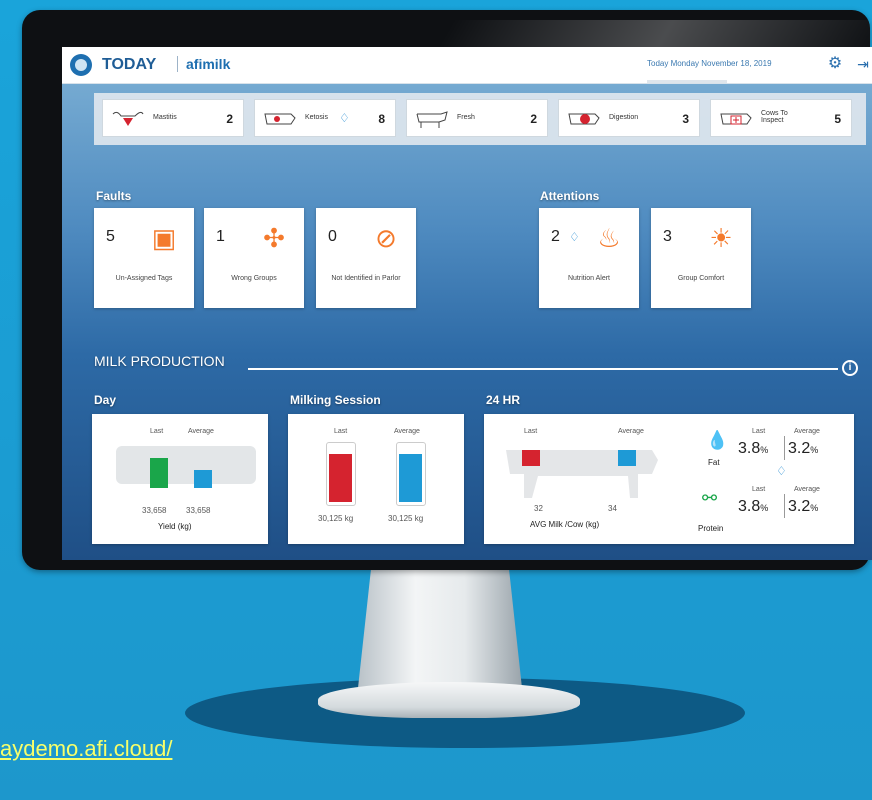  I want to click on protein-divider, so click(784, 506).